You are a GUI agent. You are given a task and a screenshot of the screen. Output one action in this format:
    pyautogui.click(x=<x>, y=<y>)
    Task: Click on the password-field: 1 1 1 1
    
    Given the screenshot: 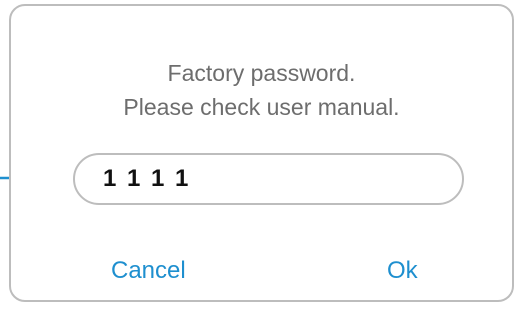 What is the action you would take?
    pyautogui.click(x=268, y=179)
    